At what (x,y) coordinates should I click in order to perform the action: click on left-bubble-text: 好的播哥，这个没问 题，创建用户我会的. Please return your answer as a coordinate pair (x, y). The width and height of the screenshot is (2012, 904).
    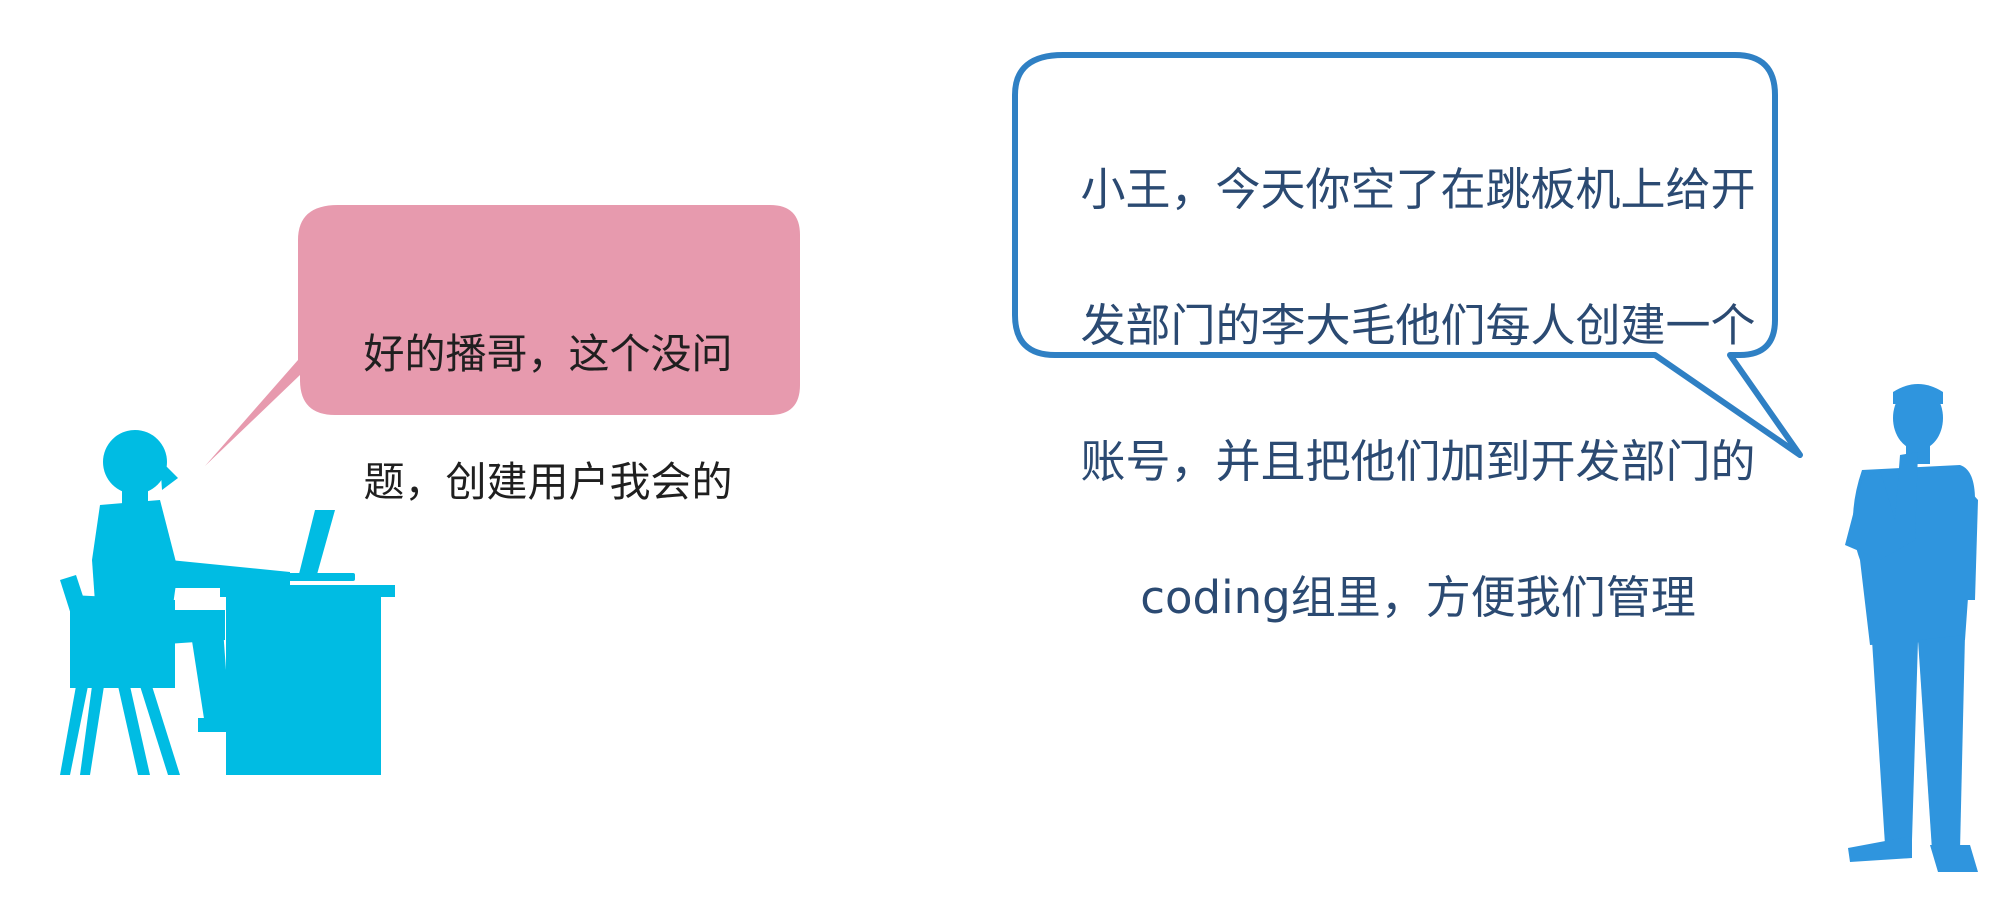
    Looking at the image, I should click on (548, 418).